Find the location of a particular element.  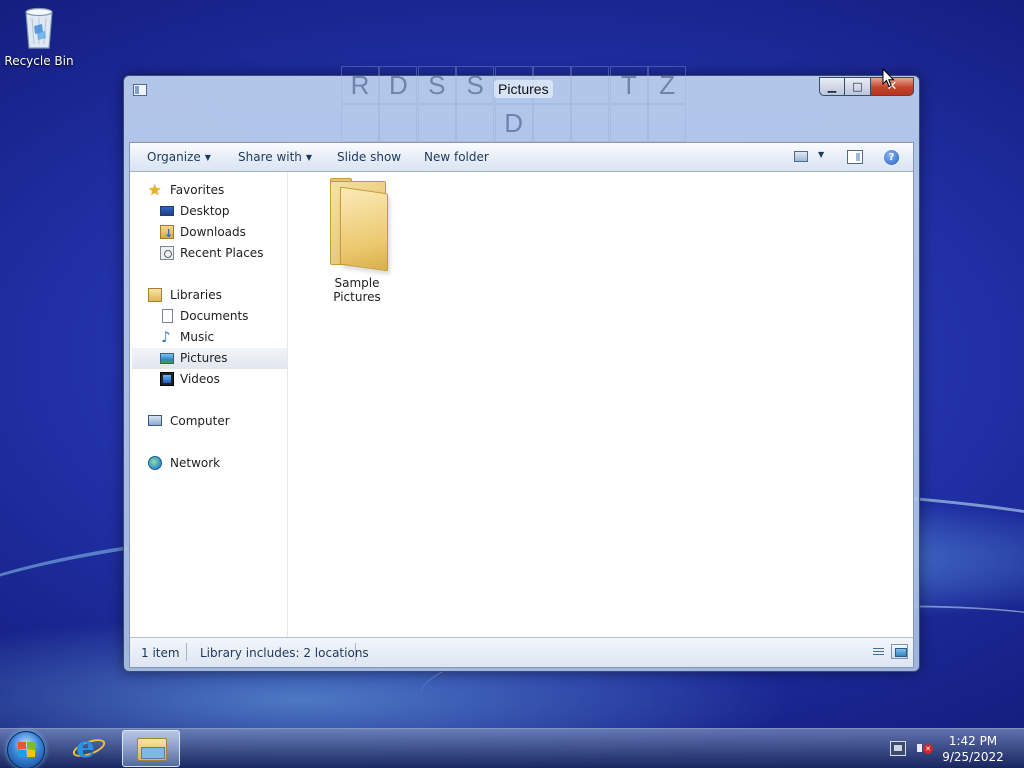

window-title: Pictures is located at coordinates (523, 89).